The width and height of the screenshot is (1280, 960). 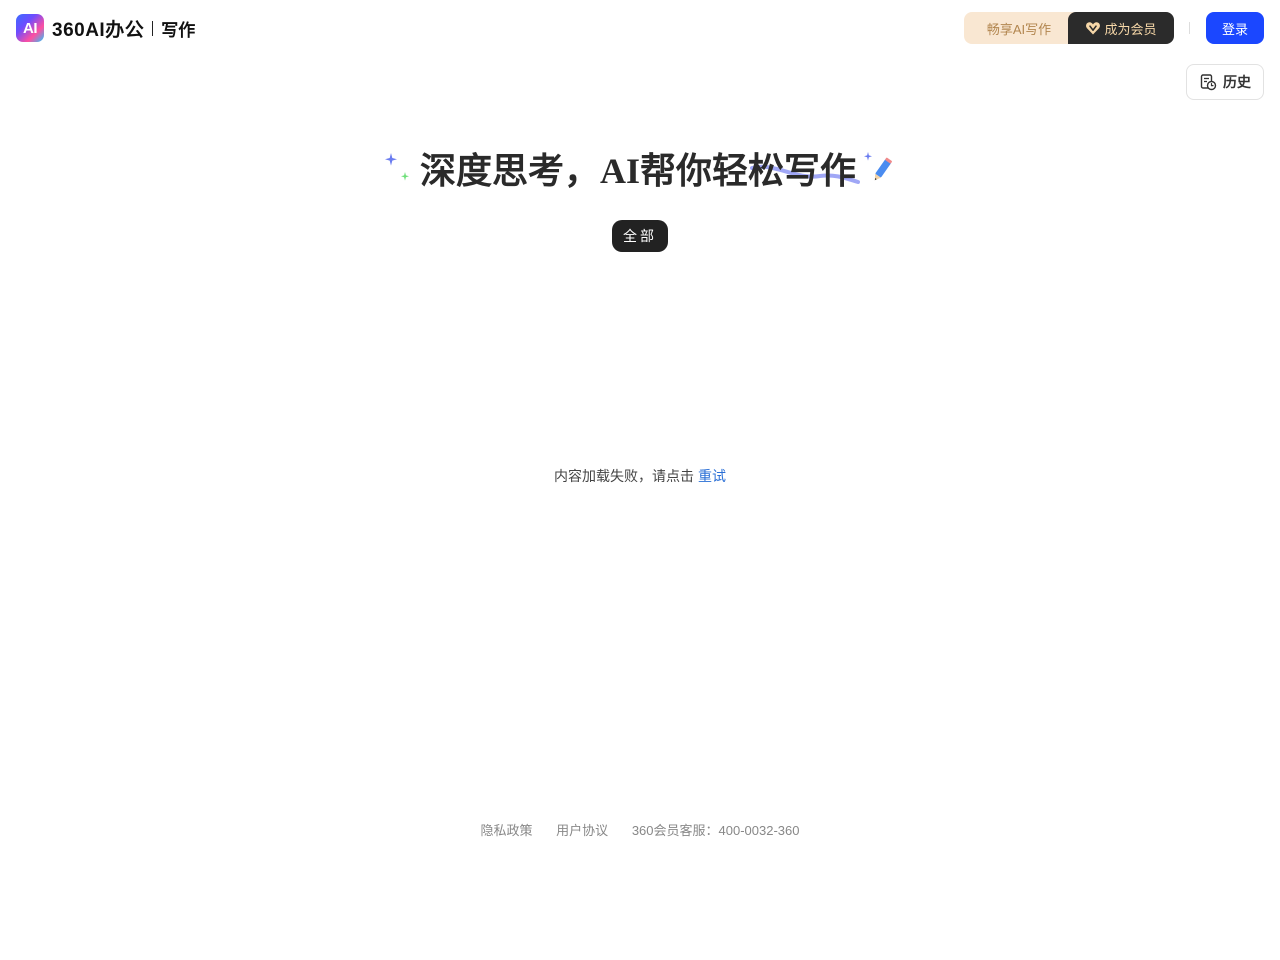 I want to click on user-agreement-link: 用户协议, so click(x=582, y=830).